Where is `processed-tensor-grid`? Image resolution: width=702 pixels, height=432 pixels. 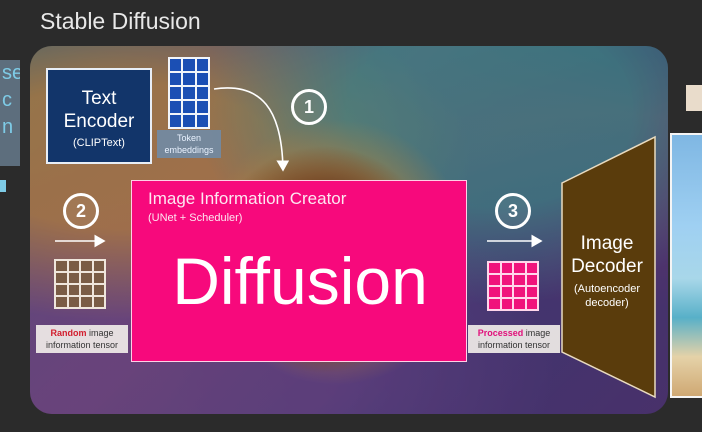 processed-tensor-grid is located at coordinates (513, 286).